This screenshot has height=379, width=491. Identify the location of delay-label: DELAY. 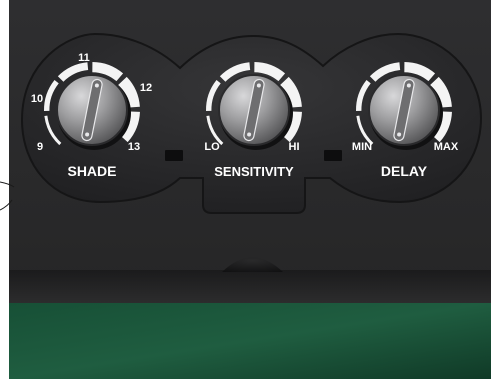
(404, 171).